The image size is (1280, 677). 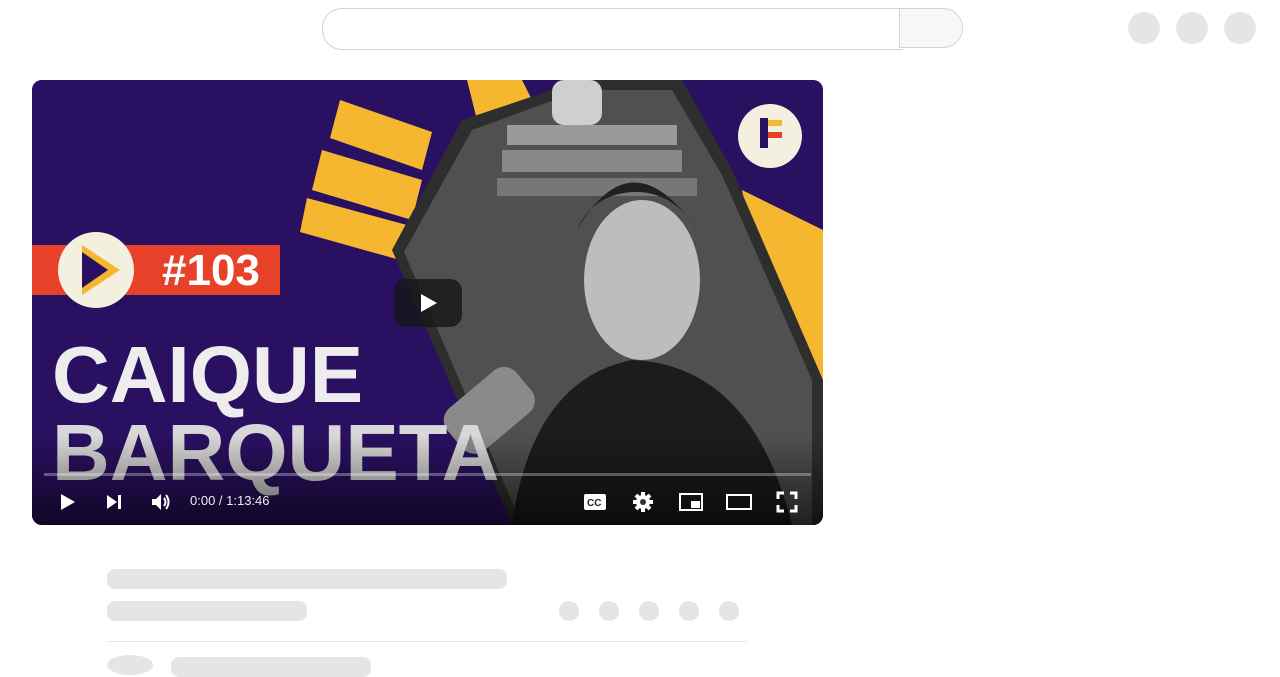 I want to click on fullscreen-icon, so click(x=787, y=502).